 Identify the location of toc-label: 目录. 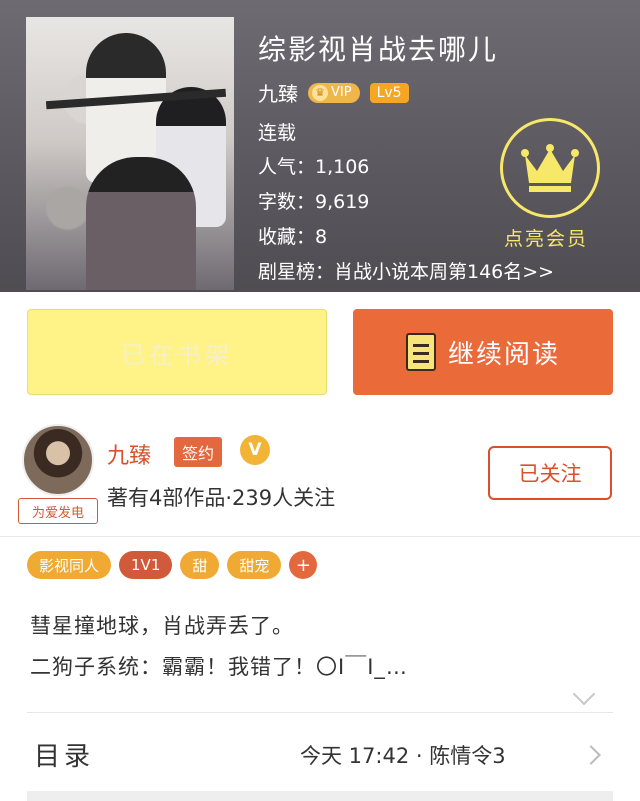
(64, 754).